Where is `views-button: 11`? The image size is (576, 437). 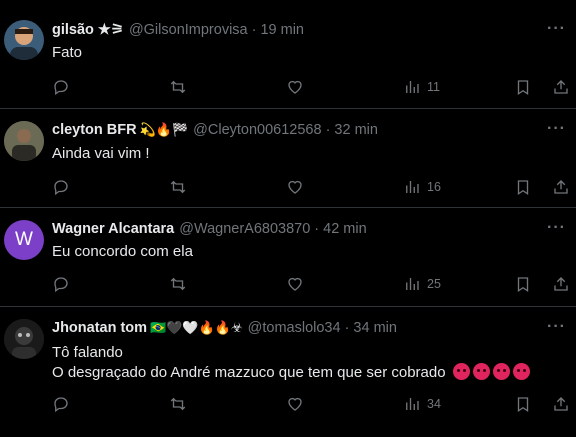 views-button: 11 is located at coordinates (421, 87).